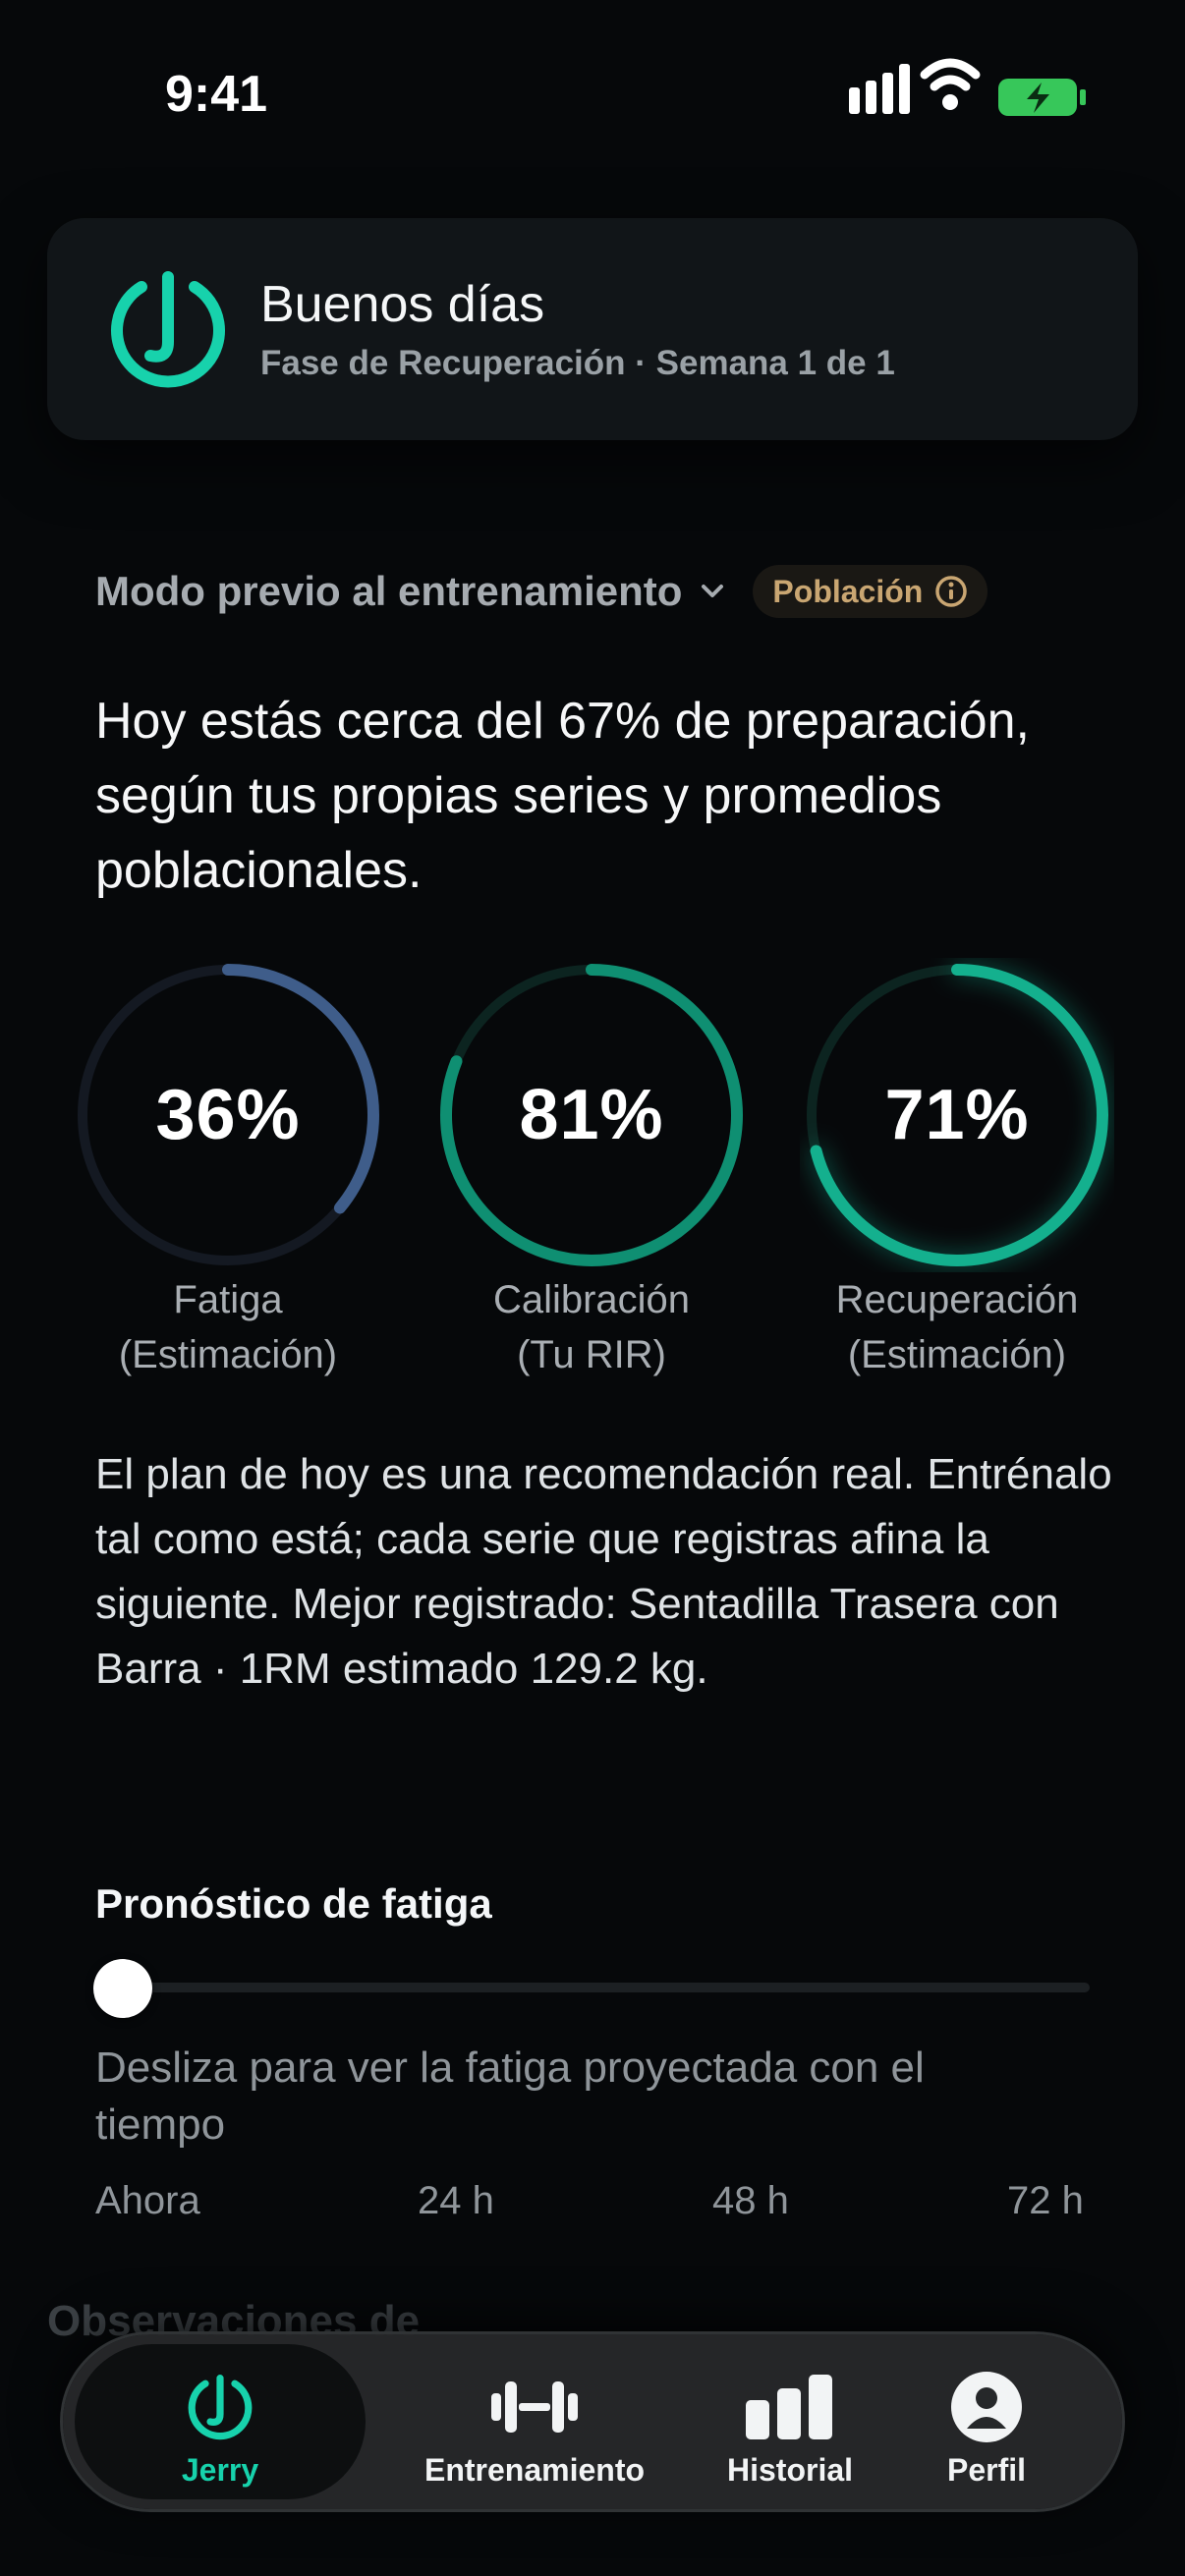 This screenshot has height=2576, width=1185. Describe the element at coordinates (789, 2407) in the screenshot. I see `bar-chart-icon` at that location.